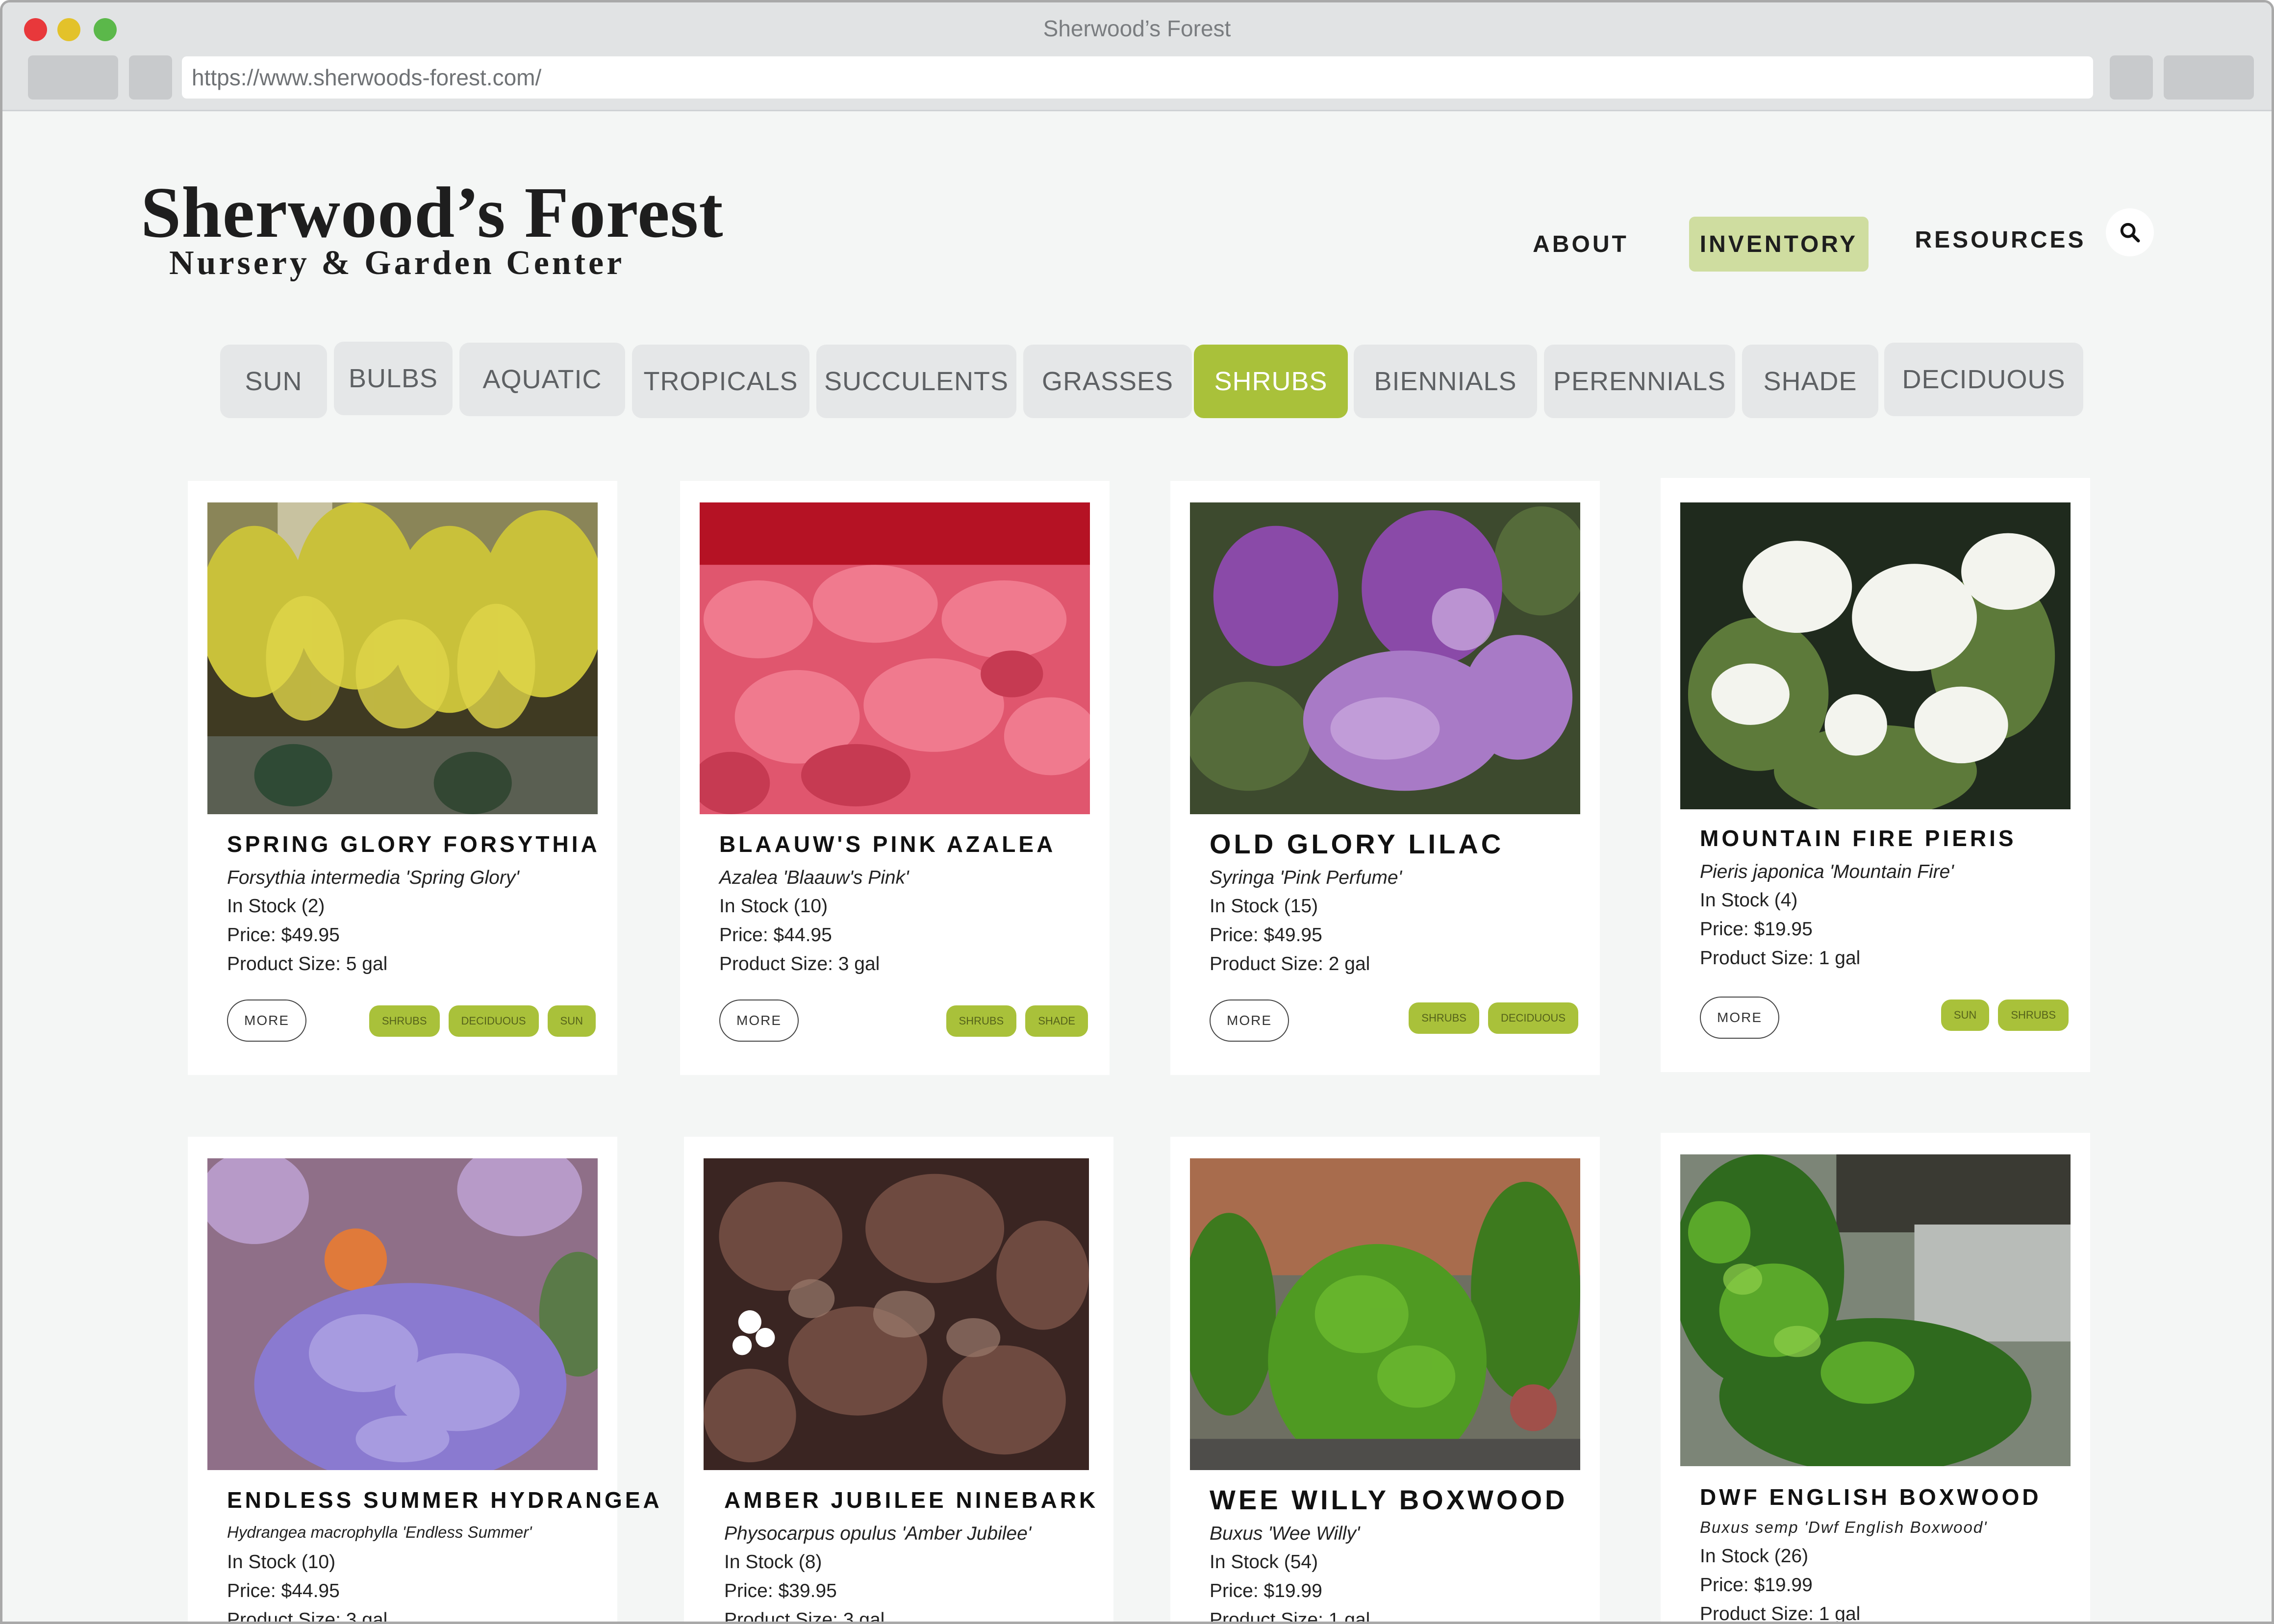  What do you see at coordinates (2000, 239) in the screenshot?
I see `nav-resources: RESOURCES` at bounding box center [2000, 239].